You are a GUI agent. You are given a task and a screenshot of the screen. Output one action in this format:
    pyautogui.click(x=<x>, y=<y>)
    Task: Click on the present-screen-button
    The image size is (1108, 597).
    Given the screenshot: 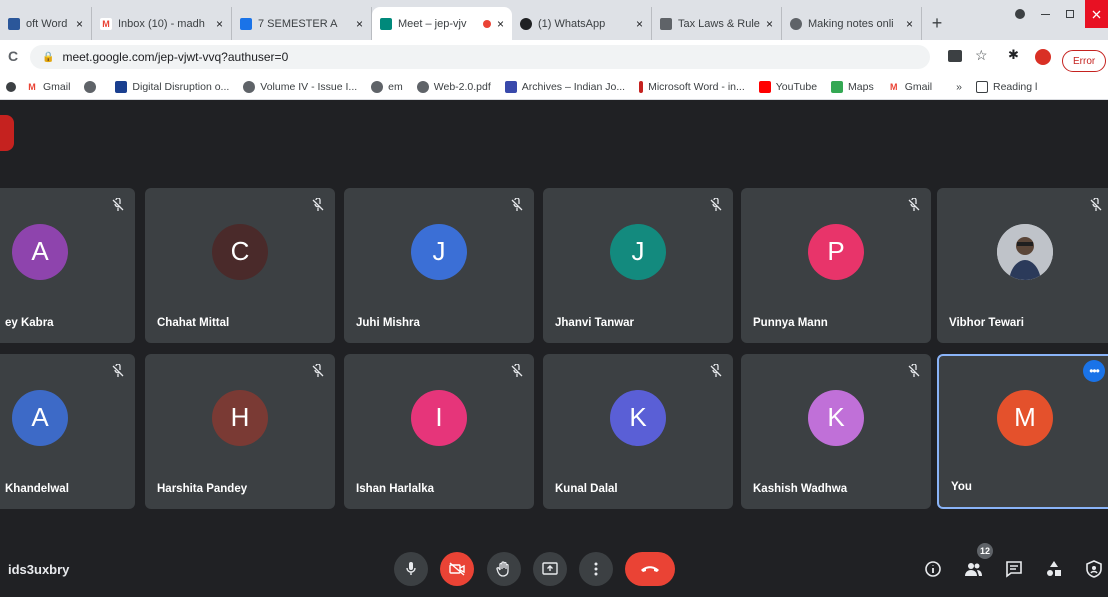 What is the action you would take?
    pyautogui.click(x=550, y=569)
    